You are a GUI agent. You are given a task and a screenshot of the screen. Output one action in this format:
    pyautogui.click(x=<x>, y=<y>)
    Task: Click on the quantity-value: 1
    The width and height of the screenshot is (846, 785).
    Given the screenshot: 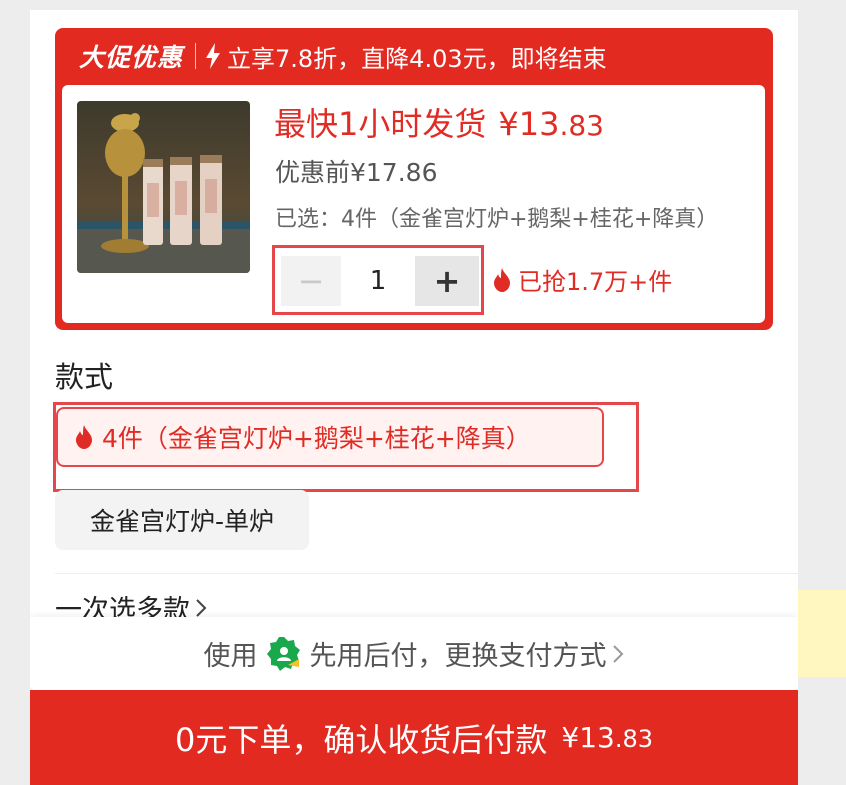 What is the action you would take?
    pyautogui.click(x=378, y=281)
    